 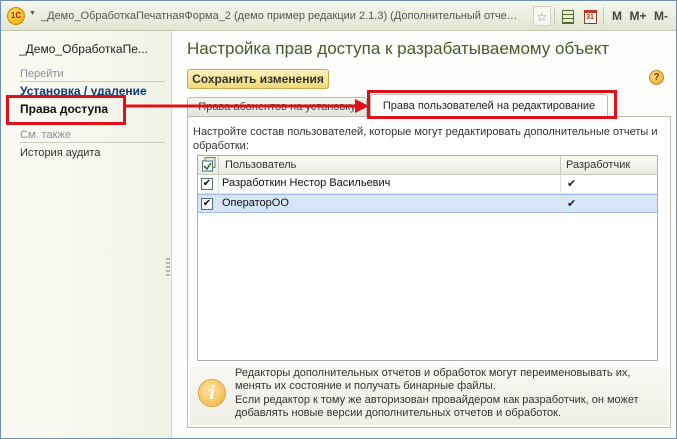 What do you see at coordinates (427, 204) in the screenshot?
I see `table-row-selected: ✔ ОператорОО ✔` at bounding box center [427, 204].